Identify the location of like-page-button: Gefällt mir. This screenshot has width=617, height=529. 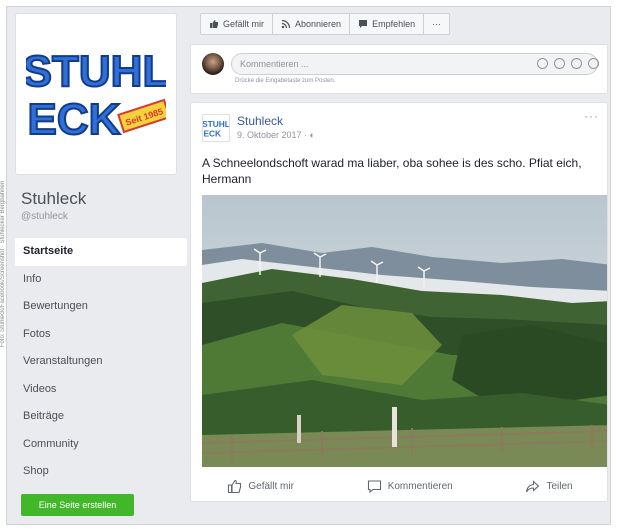
(237, 24).